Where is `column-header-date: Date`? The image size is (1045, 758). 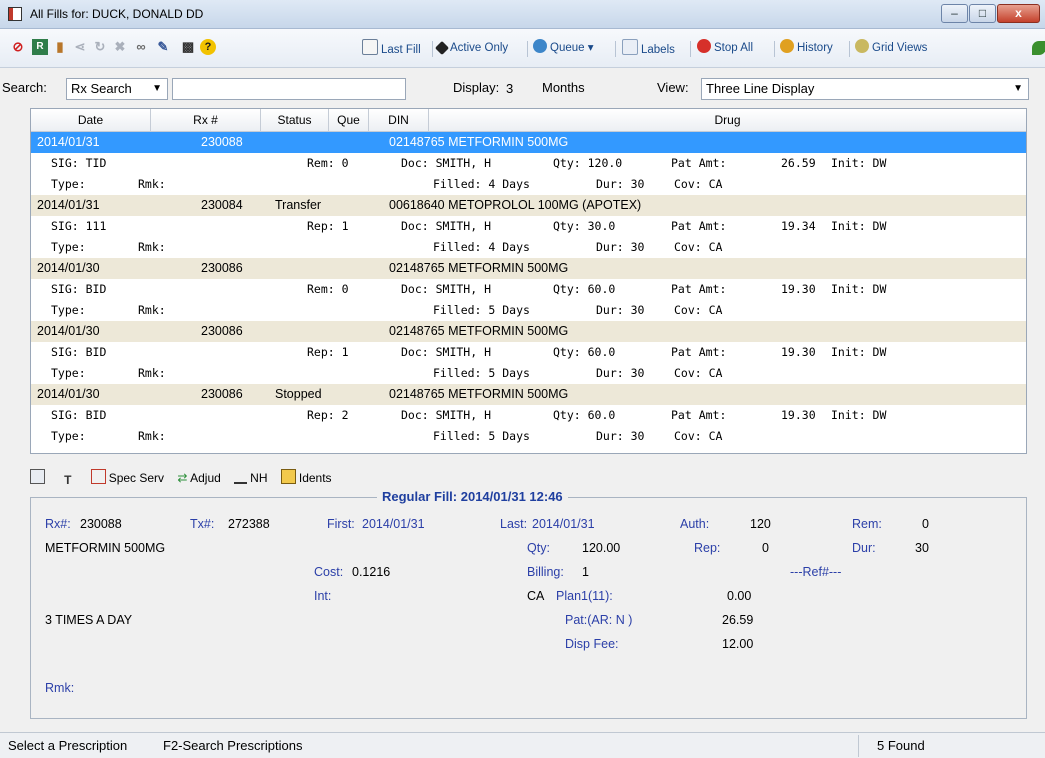 column-header-date: Date is located at coordinates (91, 120).